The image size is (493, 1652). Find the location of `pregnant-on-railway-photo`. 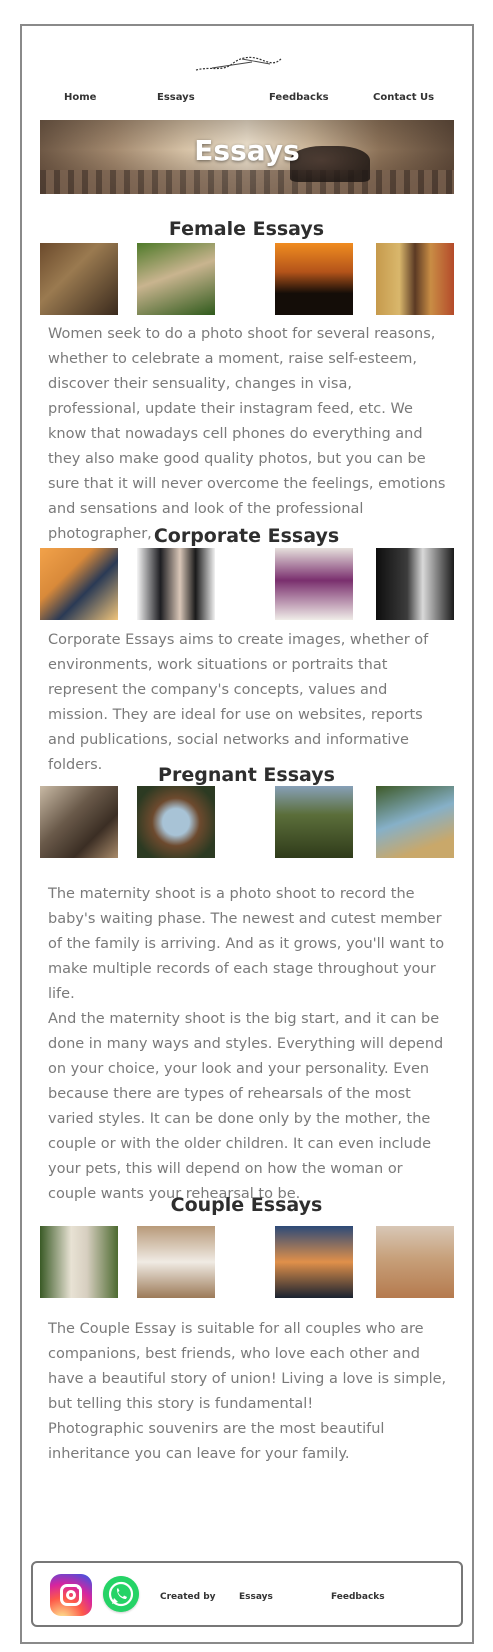

pregnant-on-railway-photo is located at coordinates (79, 822).